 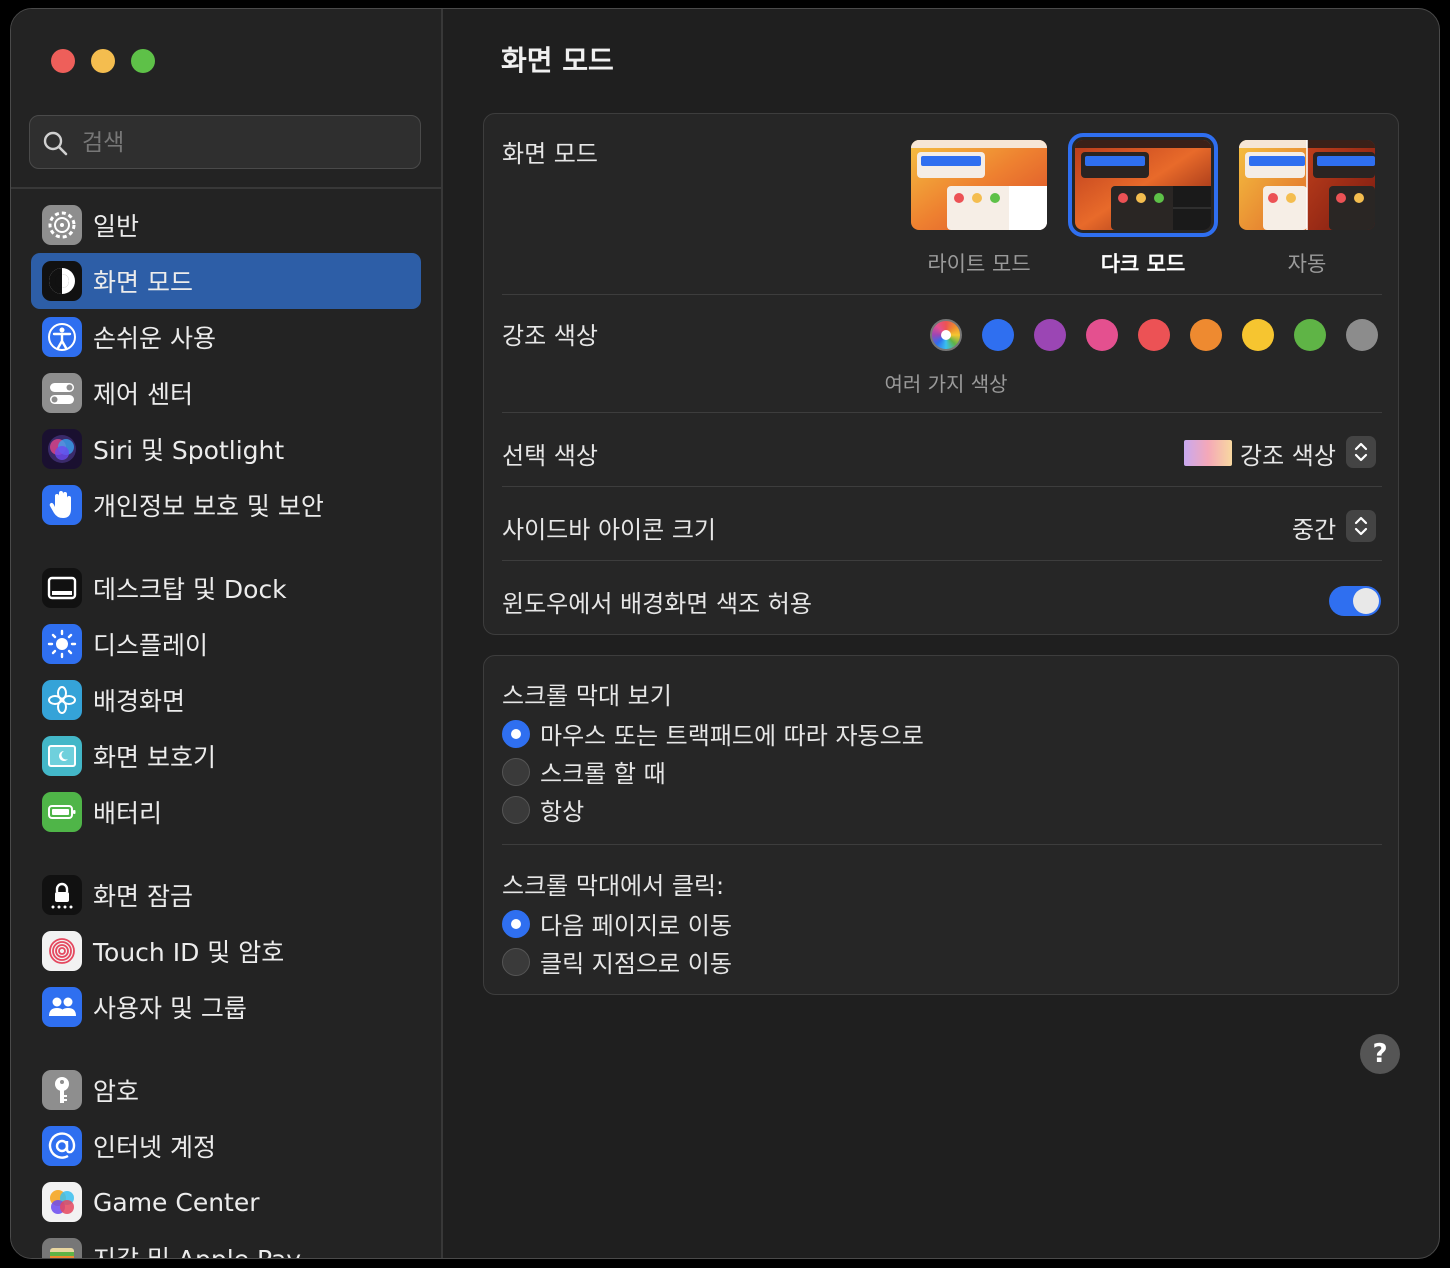 What do you see at coordinates (189, 952) in the screenshot?
I see `sidebar-item-label: Touch ID 및 암호` at bounding box center [189, 952].